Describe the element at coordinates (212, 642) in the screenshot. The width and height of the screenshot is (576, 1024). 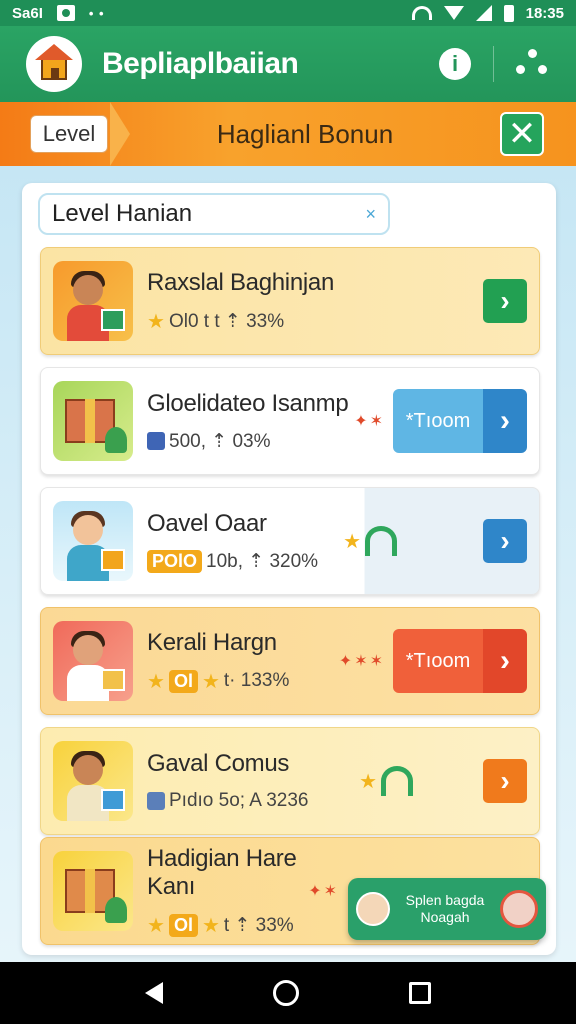
I see `card-title: Kerali Hargn` at that location.